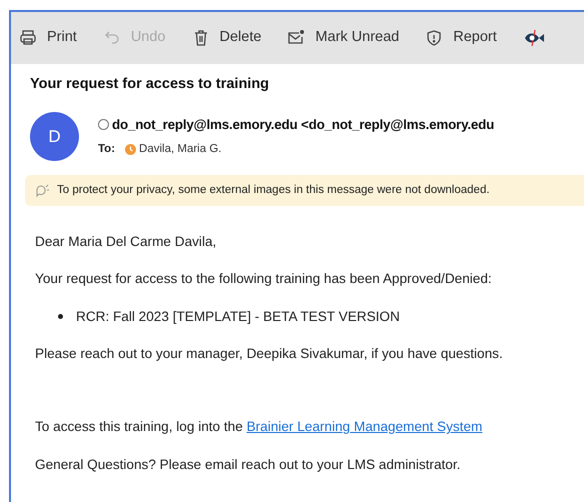 This screenshot has width=584, height=502. I want to click on printer-icon, so click(28, 38).